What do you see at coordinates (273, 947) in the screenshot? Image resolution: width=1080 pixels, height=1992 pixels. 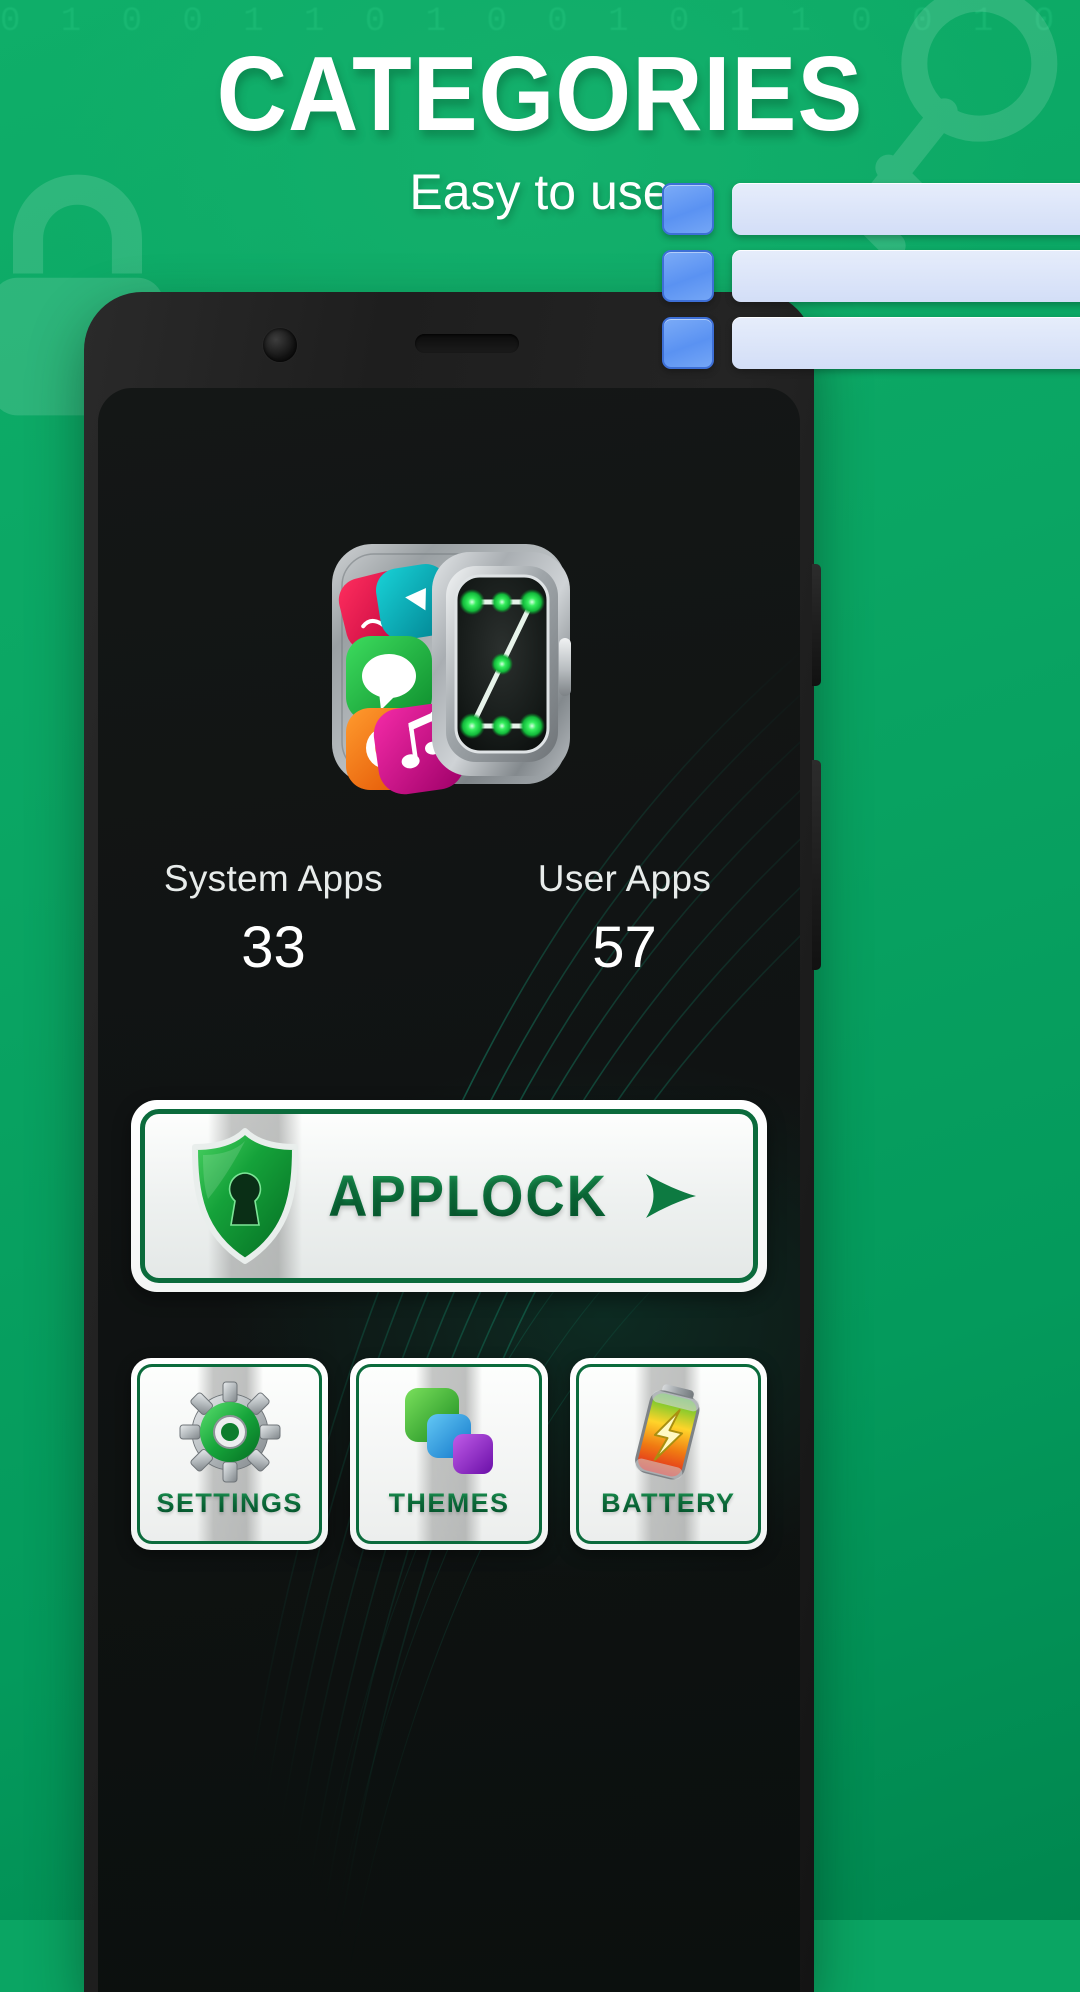 I see `stat-value: 33` at bounding box center [273, 947].